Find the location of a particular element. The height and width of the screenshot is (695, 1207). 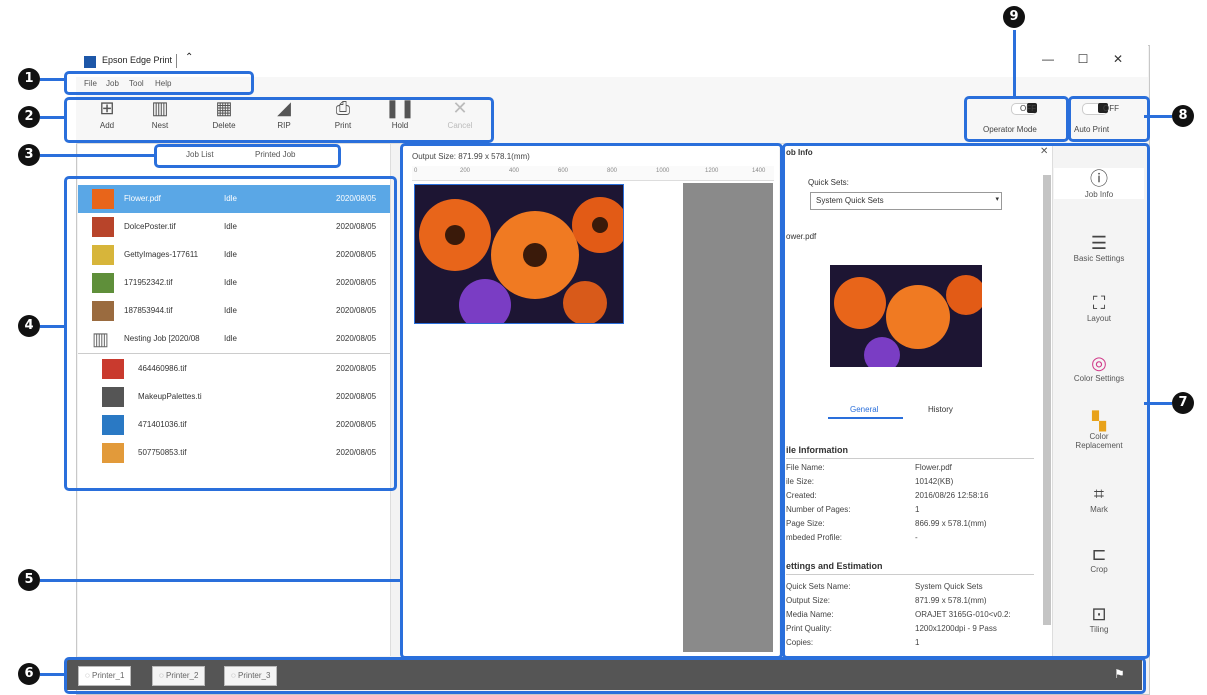

callout-badge: 8 is located at coordinates (1183, 116).